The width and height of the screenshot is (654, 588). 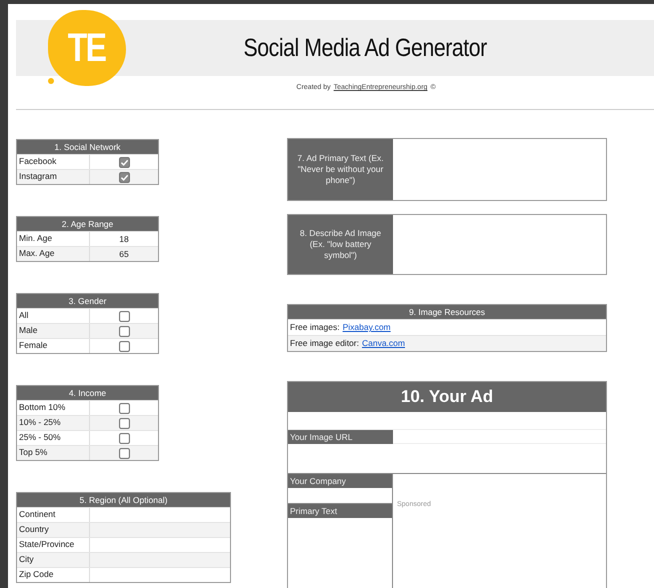 I want to click on resource-link: Canva.com, so click(x=383, y=343).